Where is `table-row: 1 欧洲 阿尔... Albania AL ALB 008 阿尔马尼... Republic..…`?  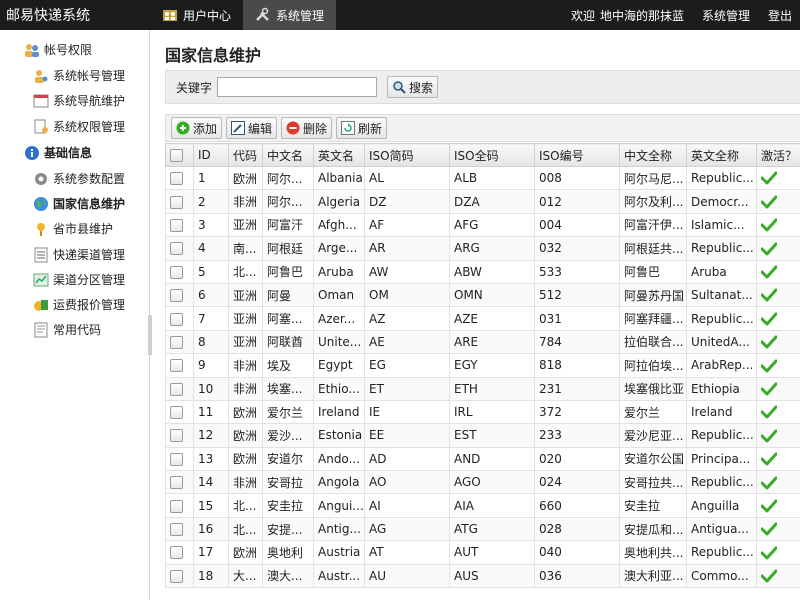
table-row: 1 欧洲 阿尔... Albania AL ALB 008 阿尔马尼... Republic..… is located at coordinates (482, 178).